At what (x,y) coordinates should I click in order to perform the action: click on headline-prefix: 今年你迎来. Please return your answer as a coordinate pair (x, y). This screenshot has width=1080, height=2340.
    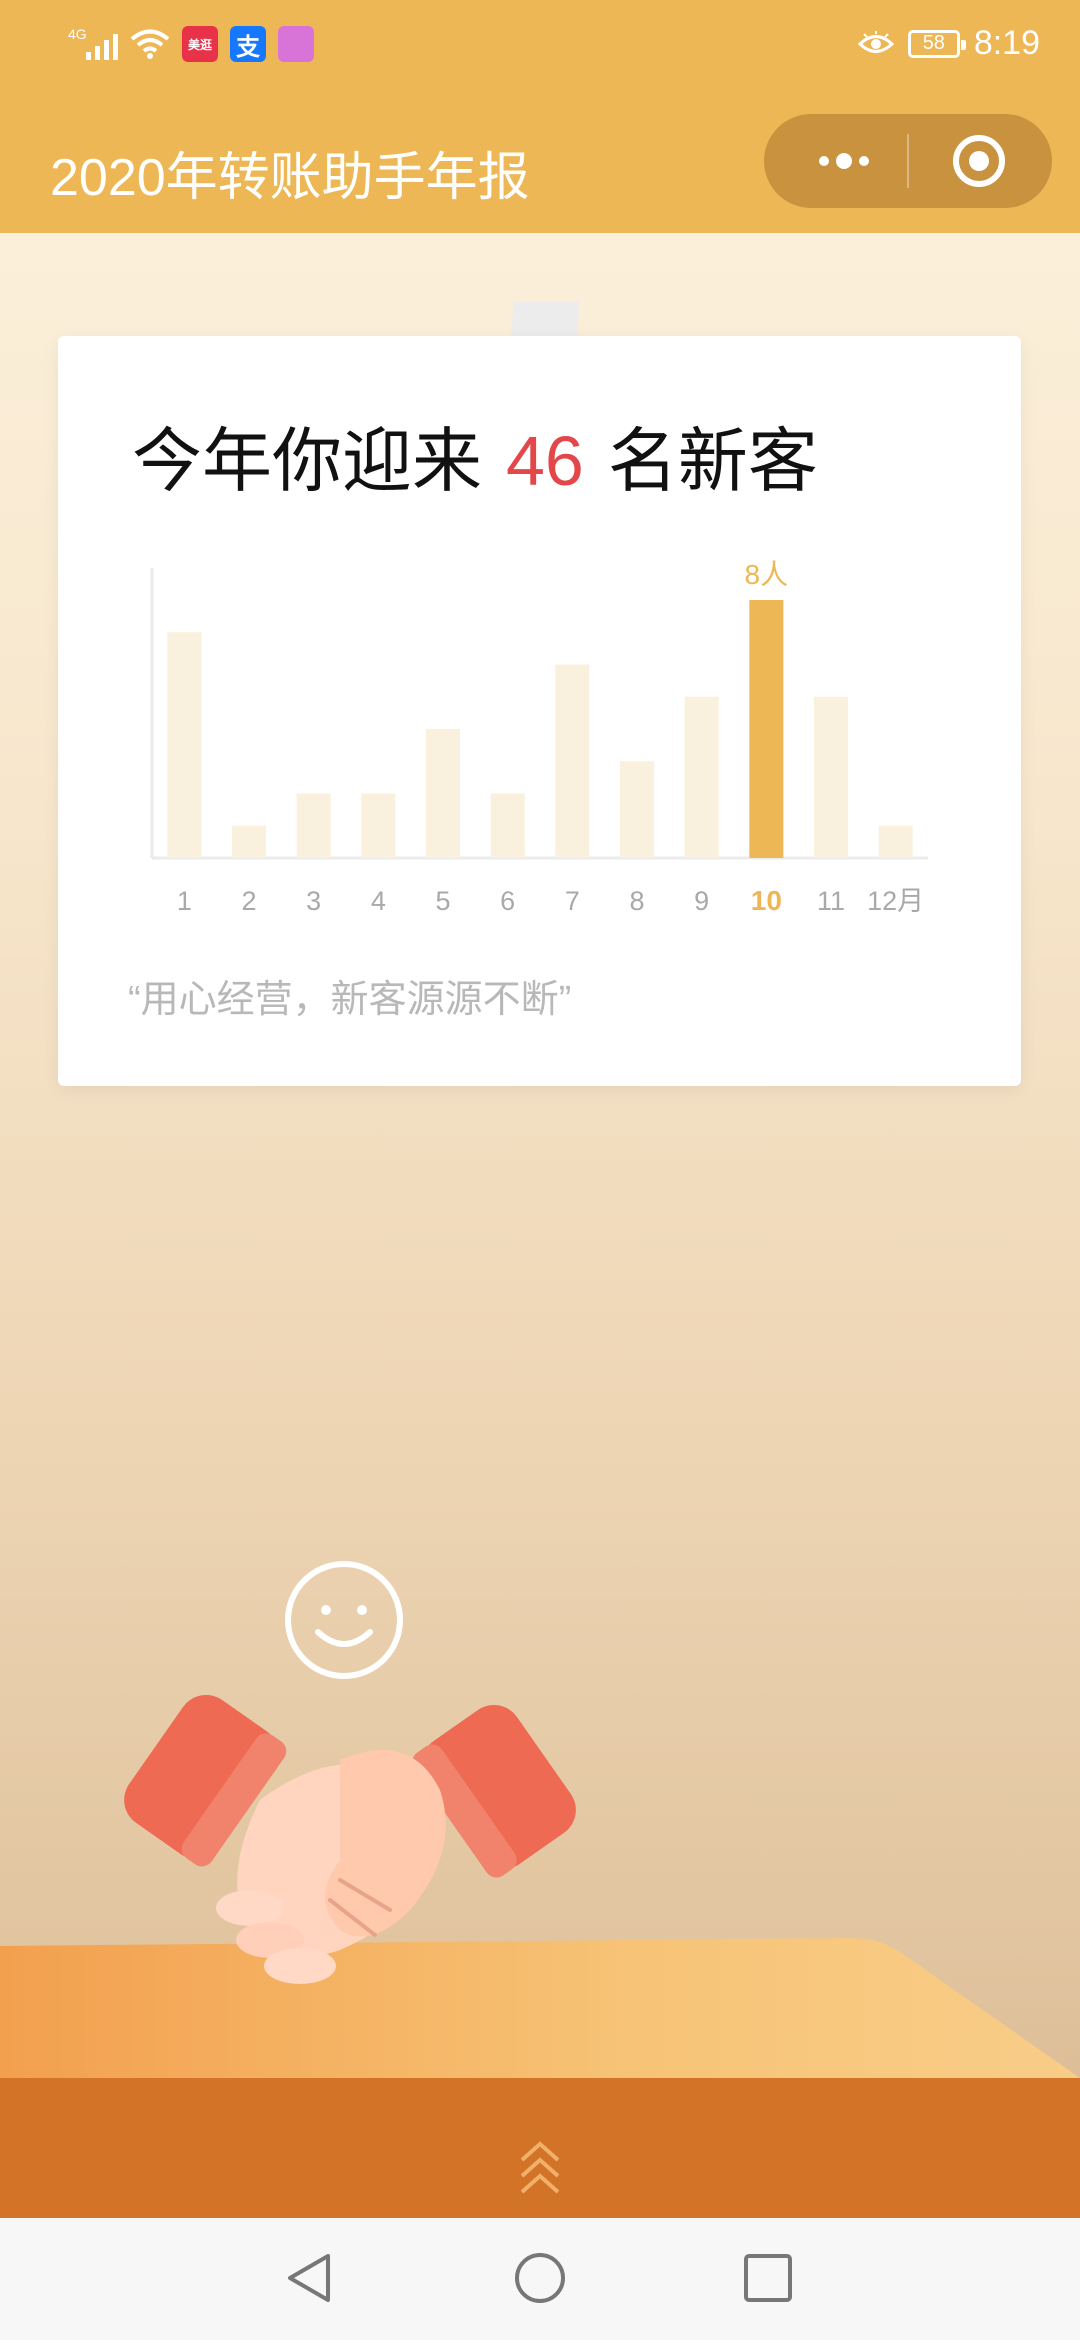
    Looking at the image, I should click on (307, 461).